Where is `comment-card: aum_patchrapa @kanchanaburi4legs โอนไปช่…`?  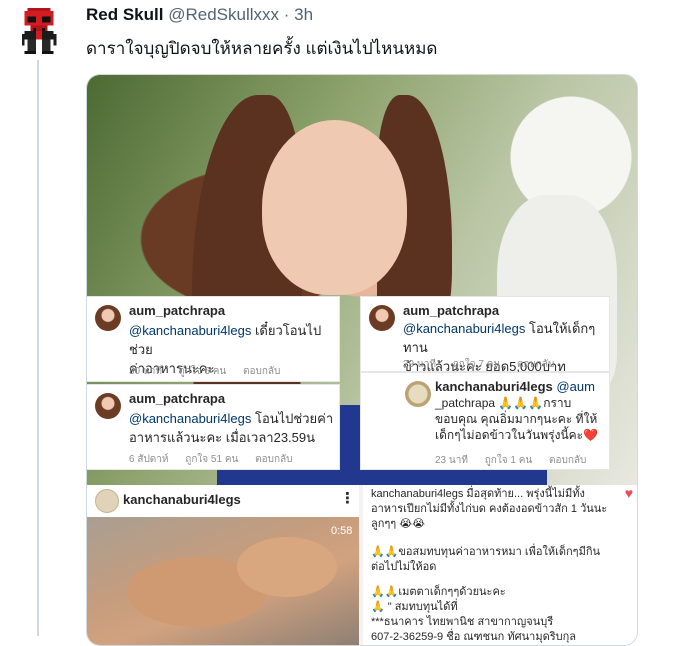 comment-card: aum_patchrapa @kanchanaburi4legs โอนไปช่… is located at coordinates (213, 427).